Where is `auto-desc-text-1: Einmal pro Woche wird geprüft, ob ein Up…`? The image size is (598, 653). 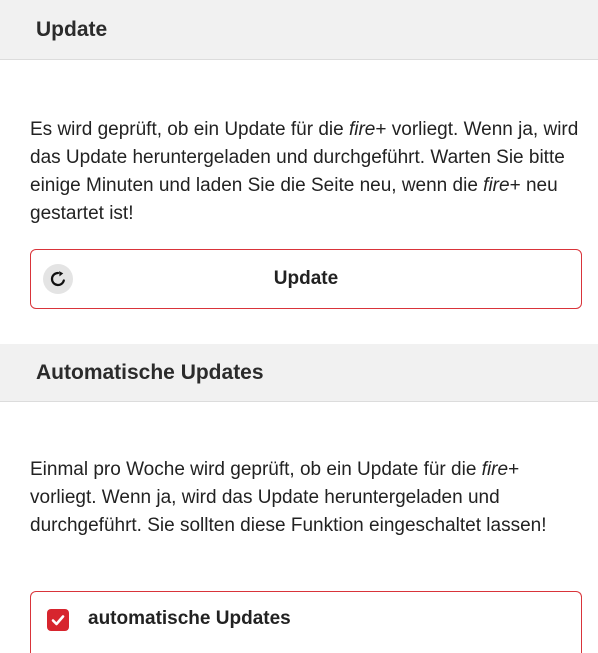
auto-desc-text-1: Einmal pro Woche wird geprüft, ob ein Up… is located at coordinates (256, 469).